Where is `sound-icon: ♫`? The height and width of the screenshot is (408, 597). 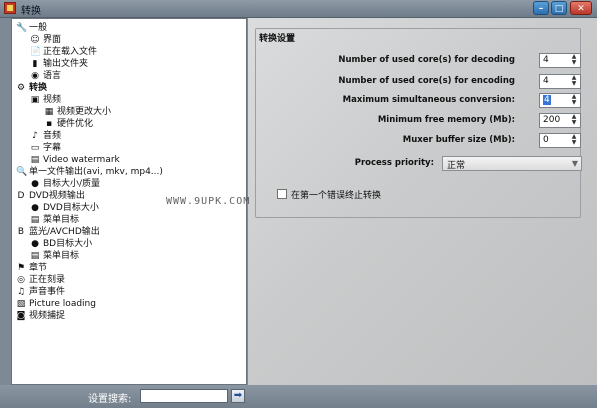
sound-icon: ♫ is located at coordinates (21, 292).